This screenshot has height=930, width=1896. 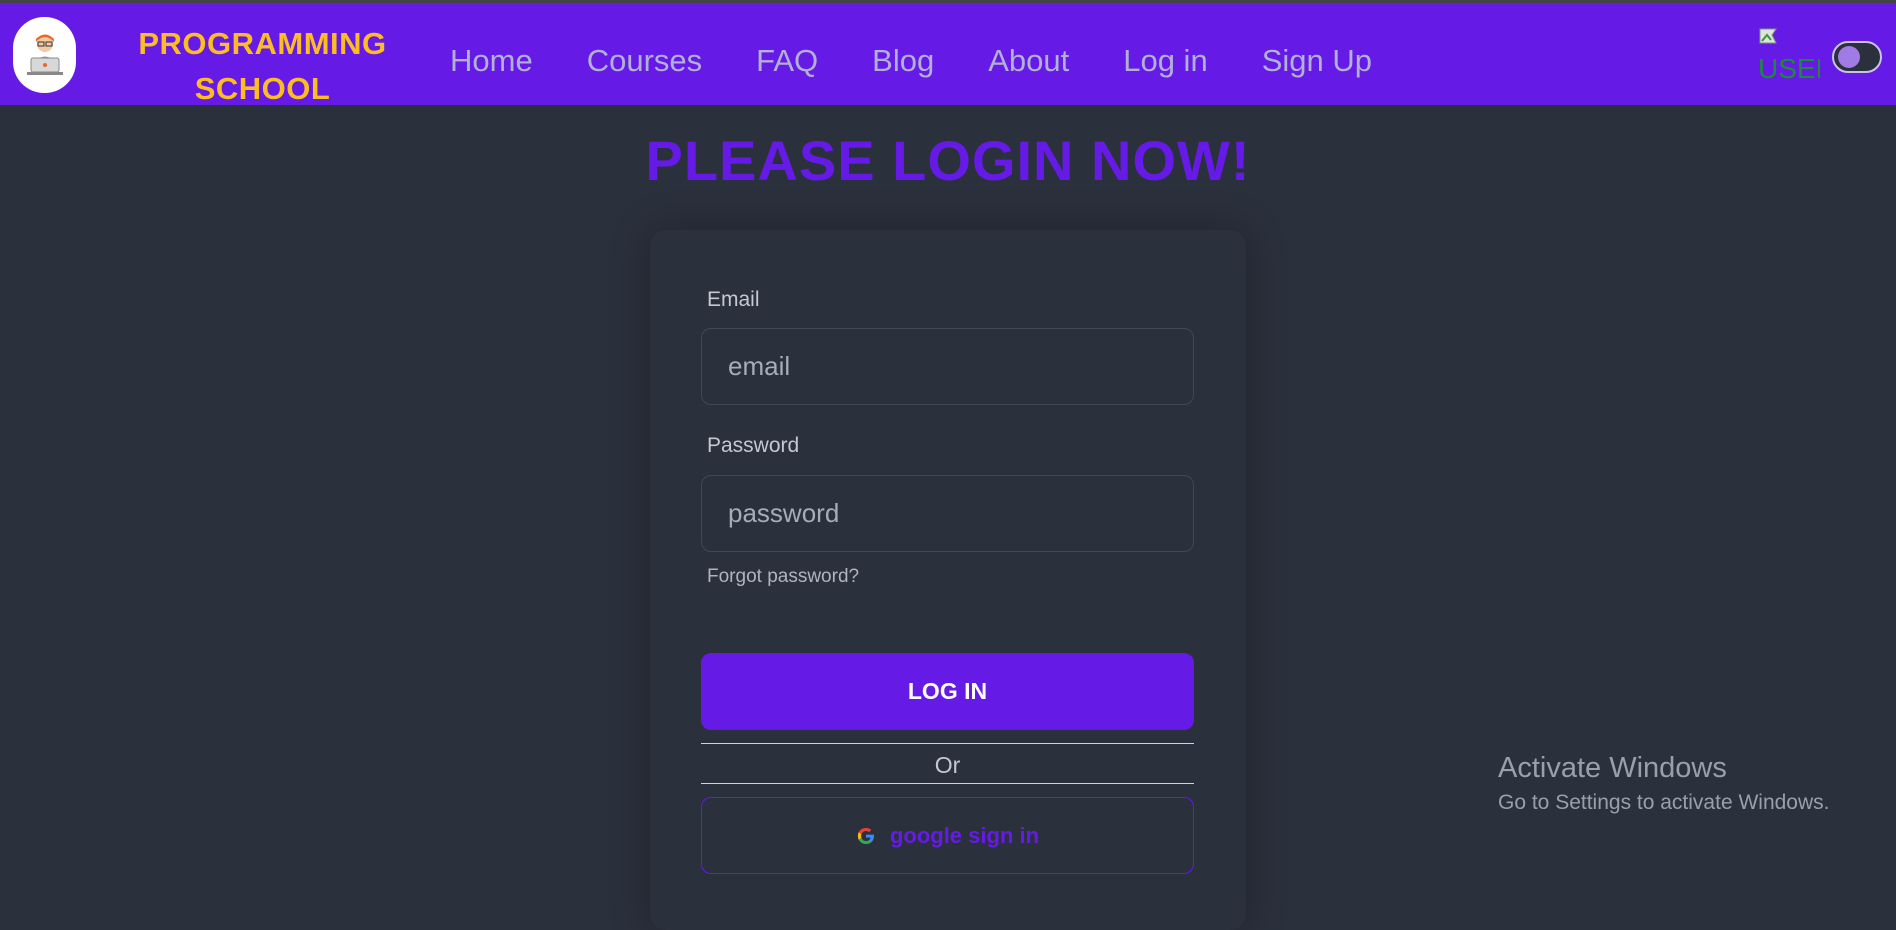 What do you see at coordinates (947, 783) in the screenshot?
I see `divider-bottom` at bounding box center [947, 783].